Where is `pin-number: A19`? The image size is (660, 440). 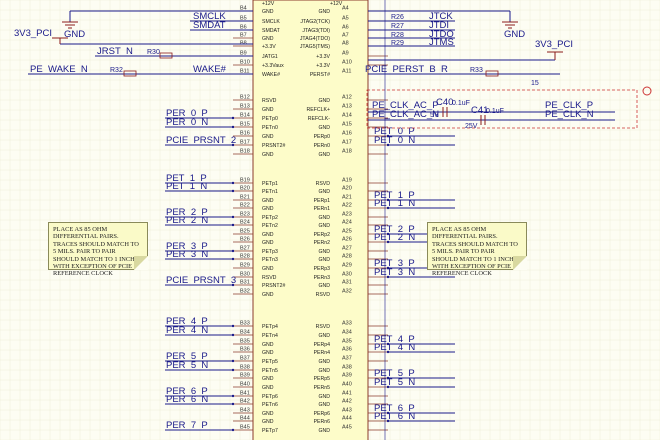 pin-number: A19 is located at coordinates (347, 181).